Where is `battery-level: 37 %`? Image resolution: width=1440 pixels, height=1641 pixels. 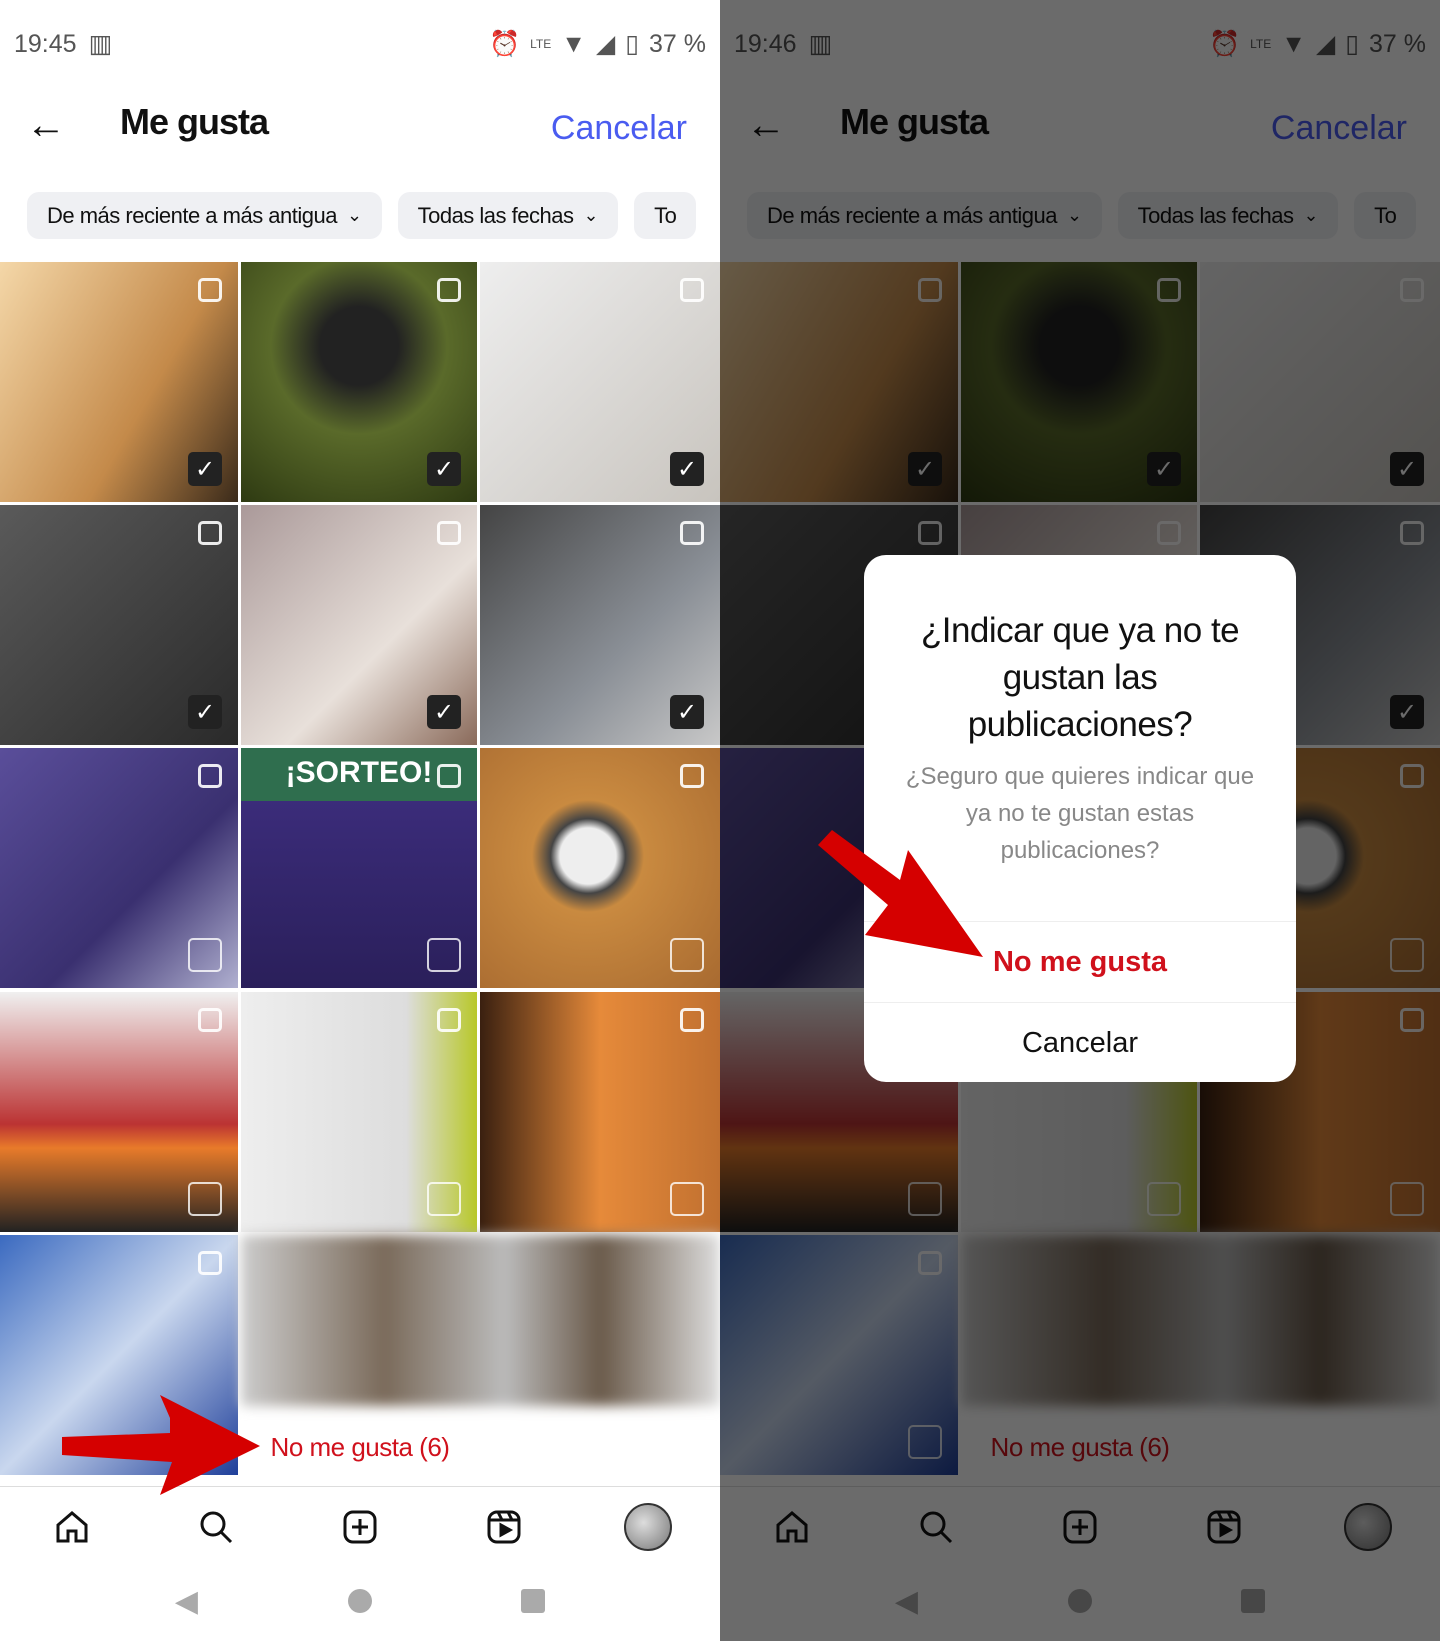 battery-level: 37 % is located at coordinates (677, 43).